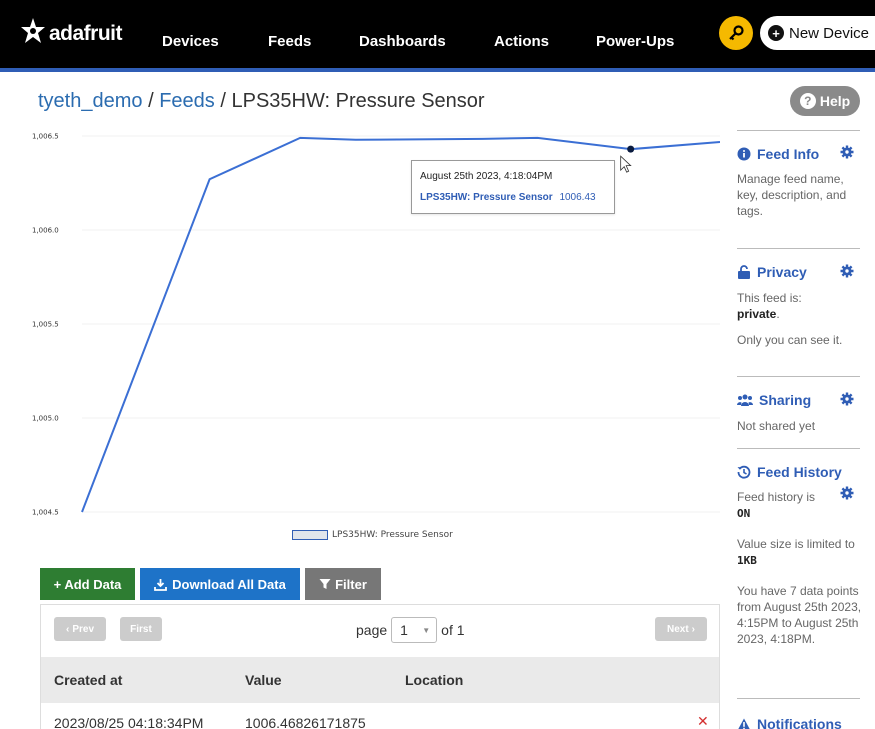 The image size is (875, 729). What do you see at coordinates (626, 164) in the screenshot?
I see `mouse-cursor-icon` at bounding box center [626, 164].